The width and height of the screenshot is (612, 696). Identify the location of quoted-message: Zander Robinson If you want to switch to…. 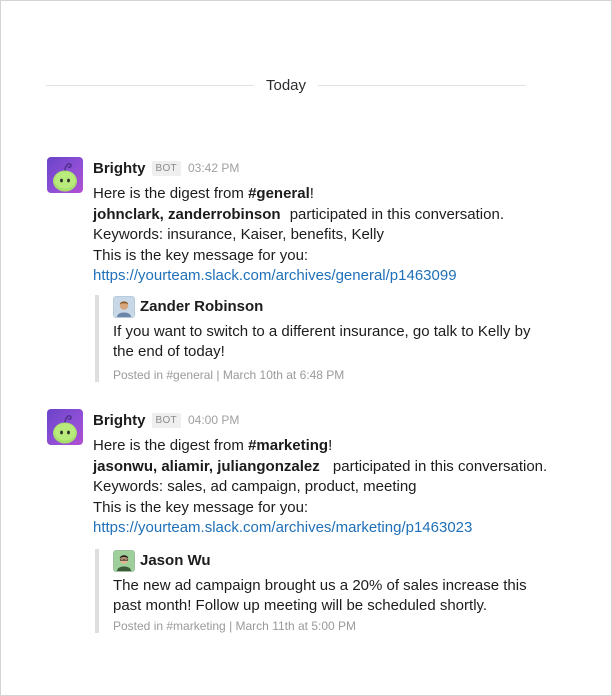
(325, 338).